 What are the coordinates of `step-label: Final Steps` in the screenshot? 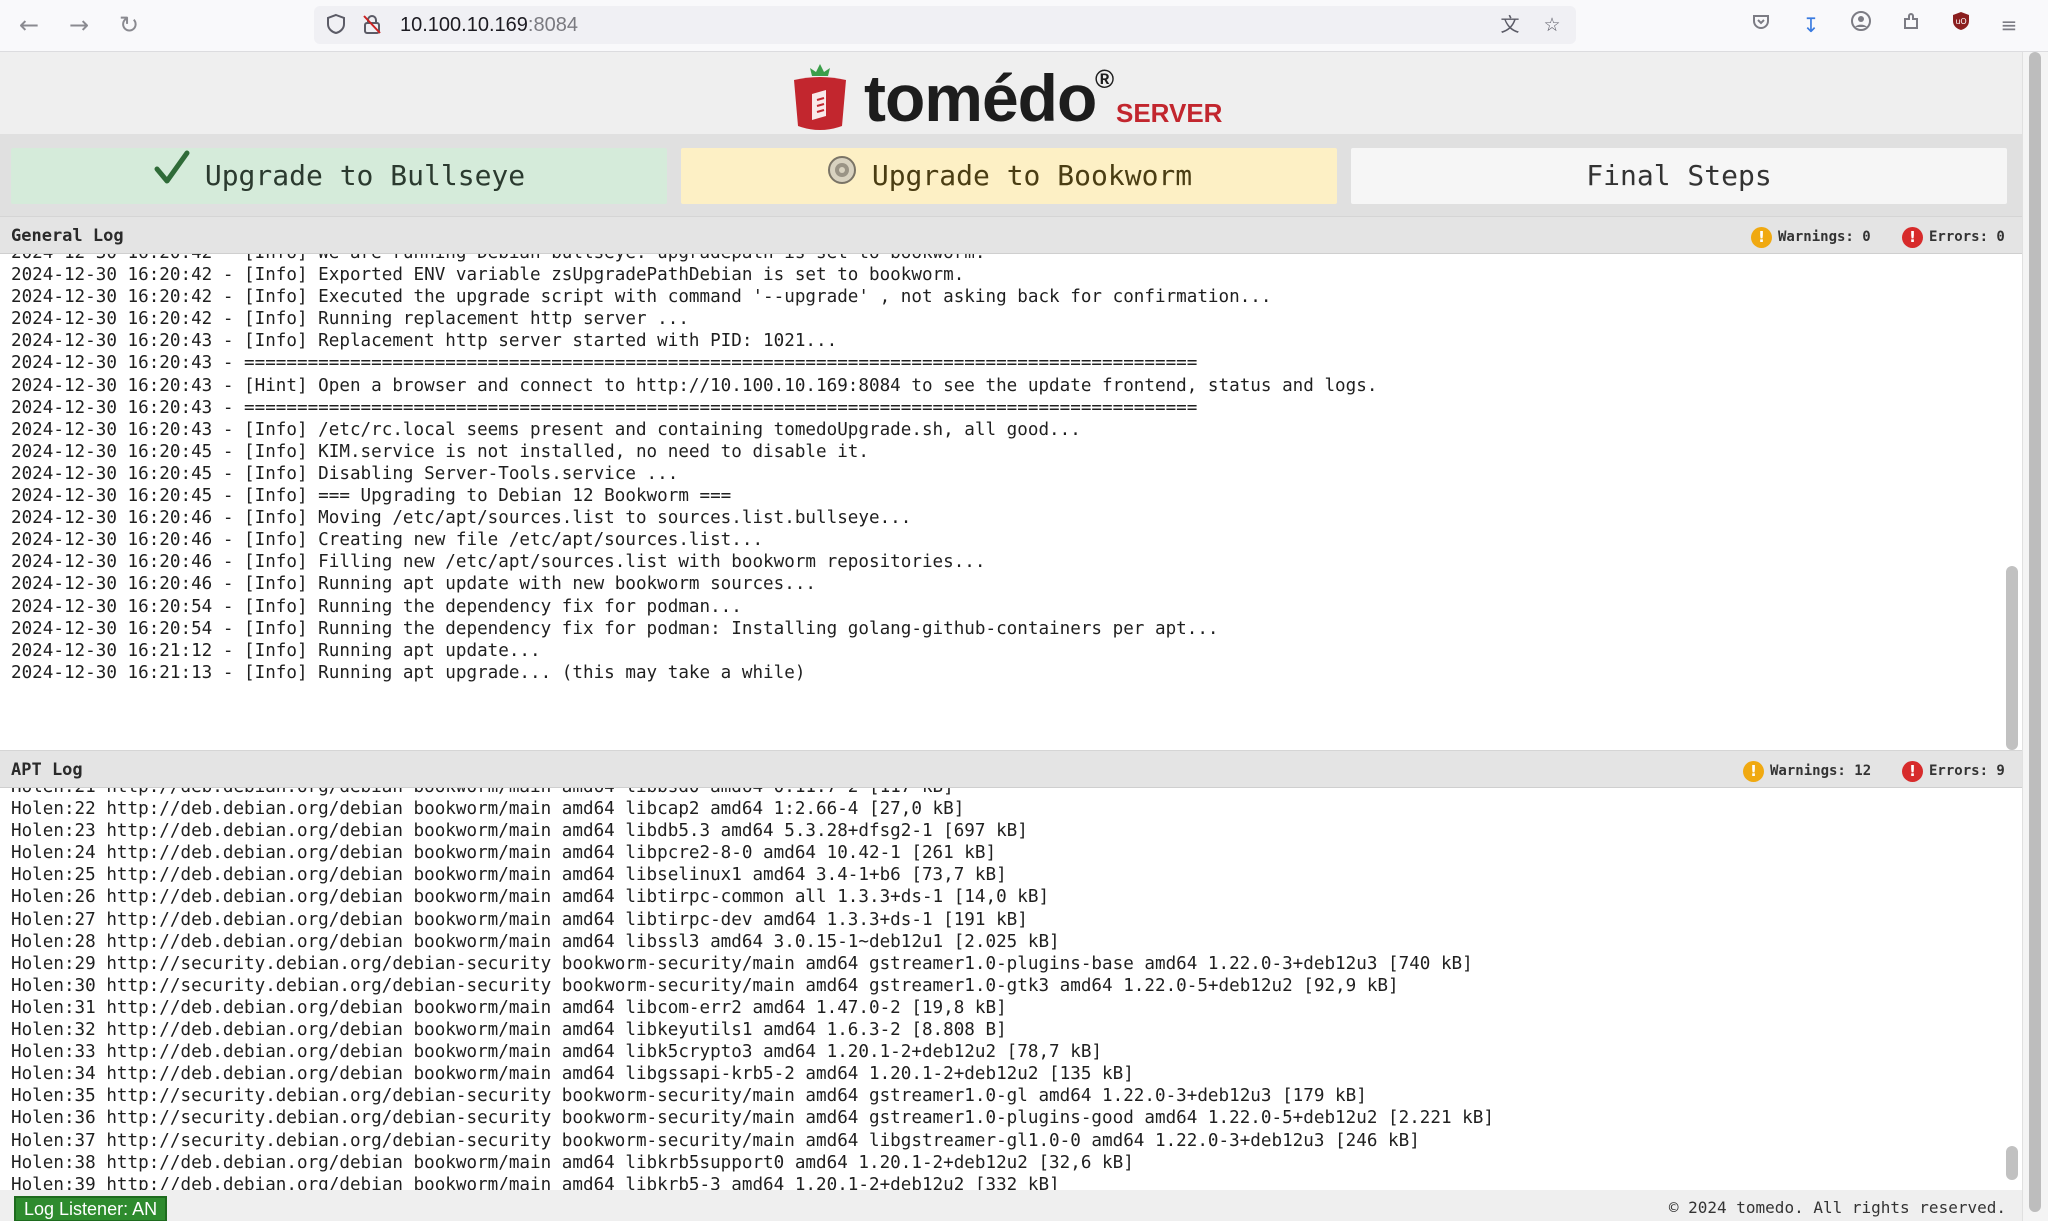 It's located at (1679, 175).